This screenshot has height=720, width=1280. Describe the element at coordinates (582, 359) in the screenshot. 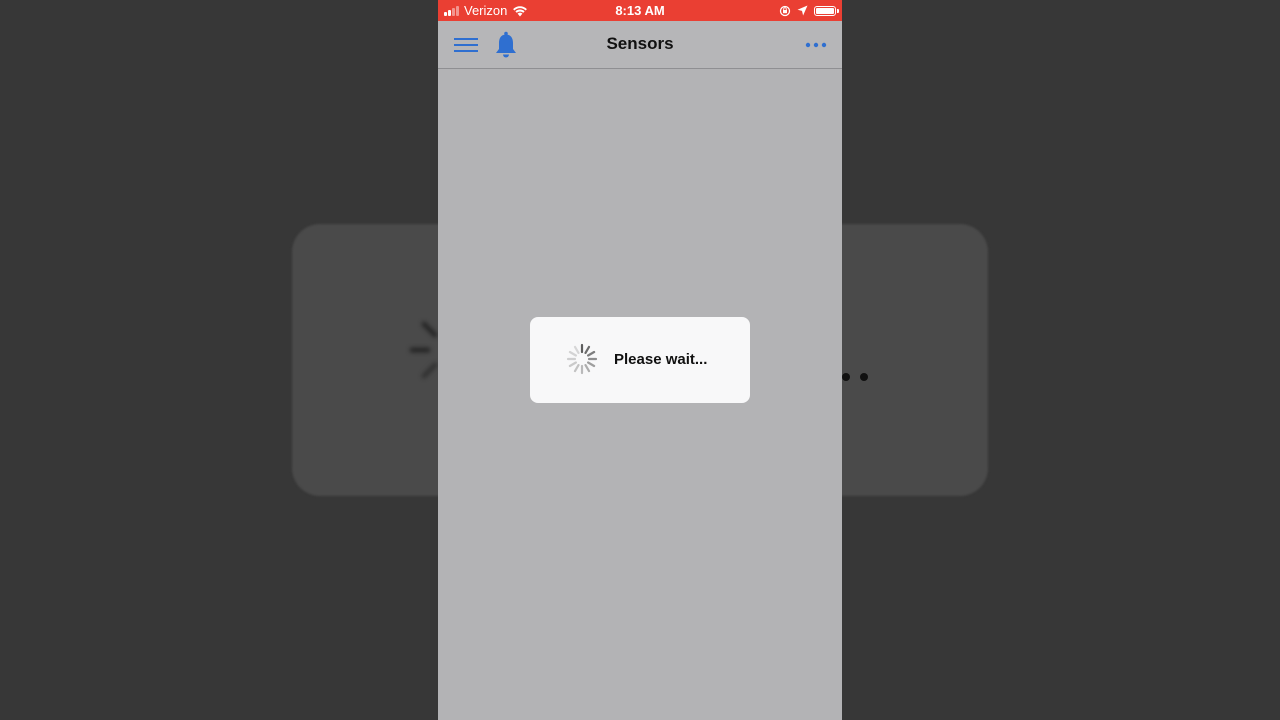

I see `activity-spinner-icon` at that location.